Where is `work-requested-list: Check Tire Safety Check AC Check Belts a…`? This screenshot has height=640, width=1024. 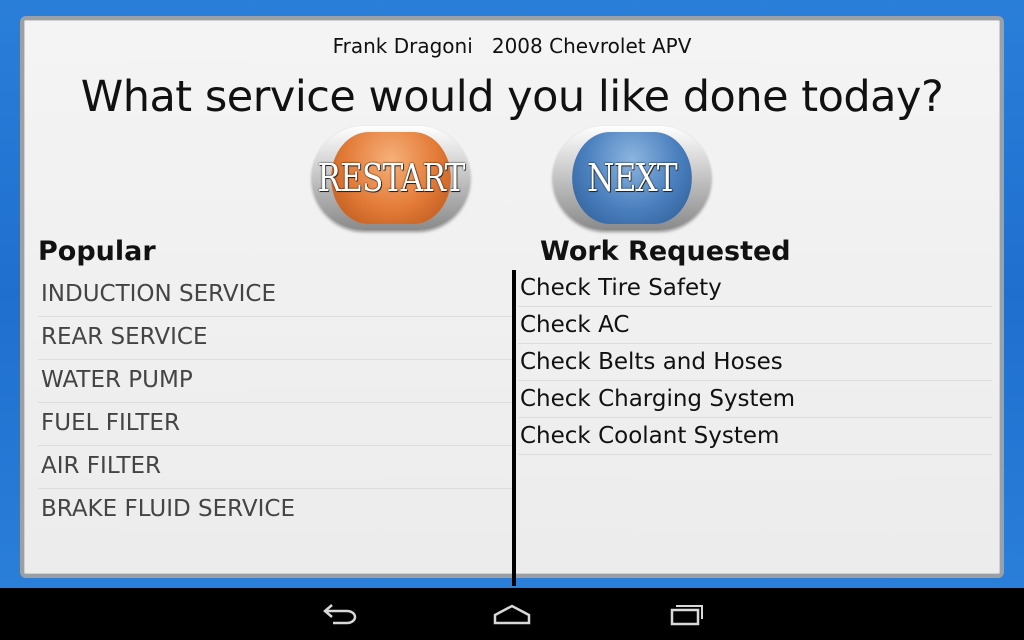 work-requested-list: Check Tire Safety Check AC Check Belts a… is located at coordinates (755, 362).